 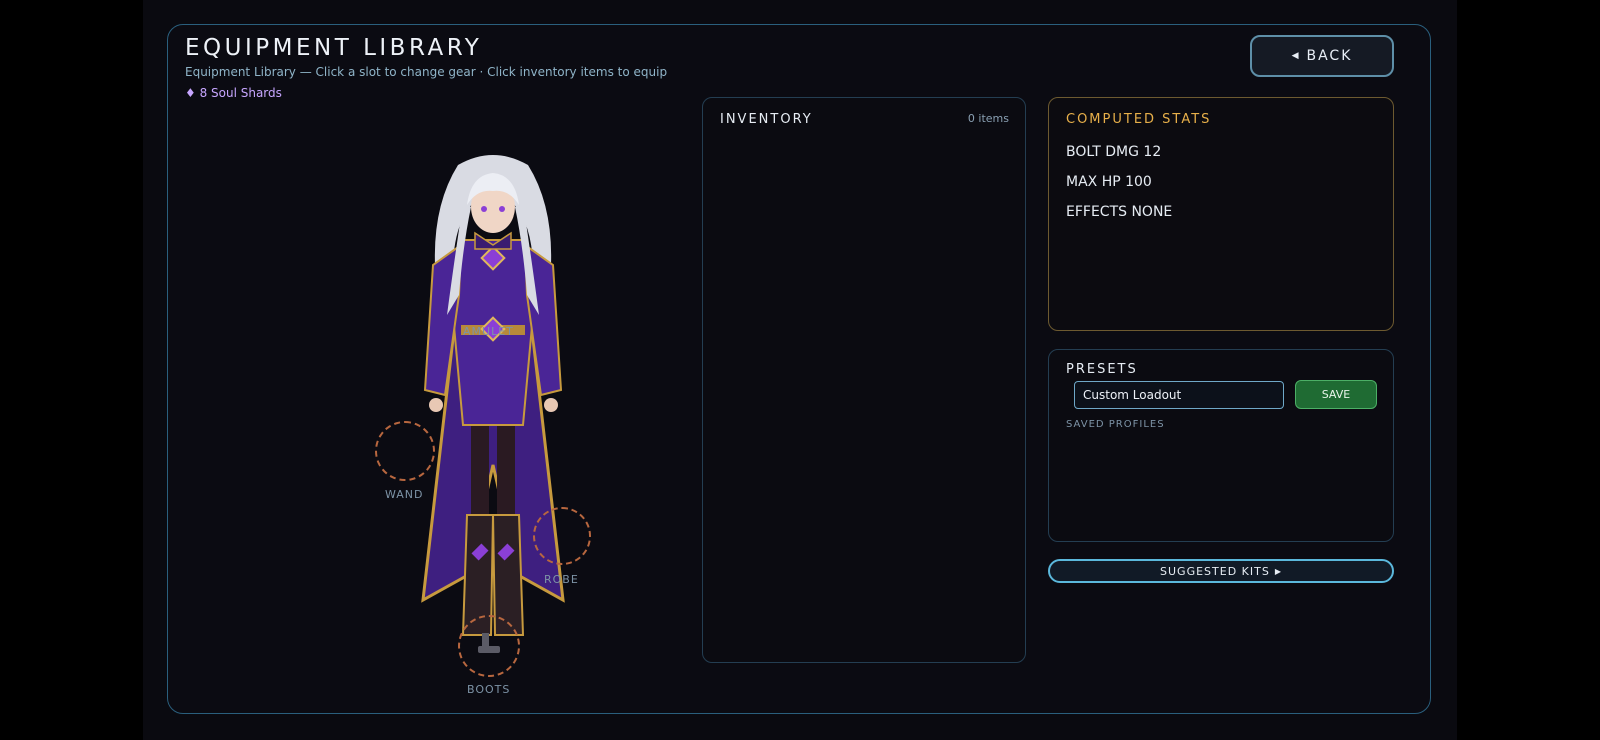 I want to click on robe-slot, so click(x=562, y=536).